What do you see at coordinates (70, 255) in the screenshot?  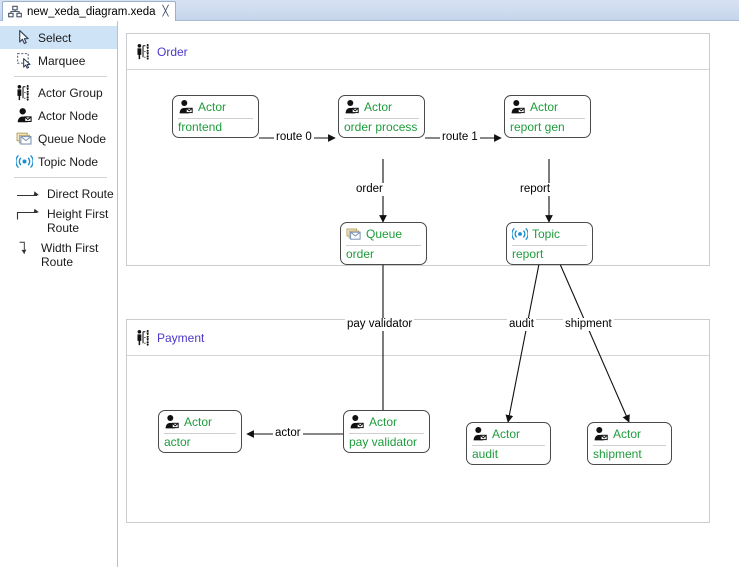 I see `palette-item-label: Width First Route` at bounding box center [70, 255].